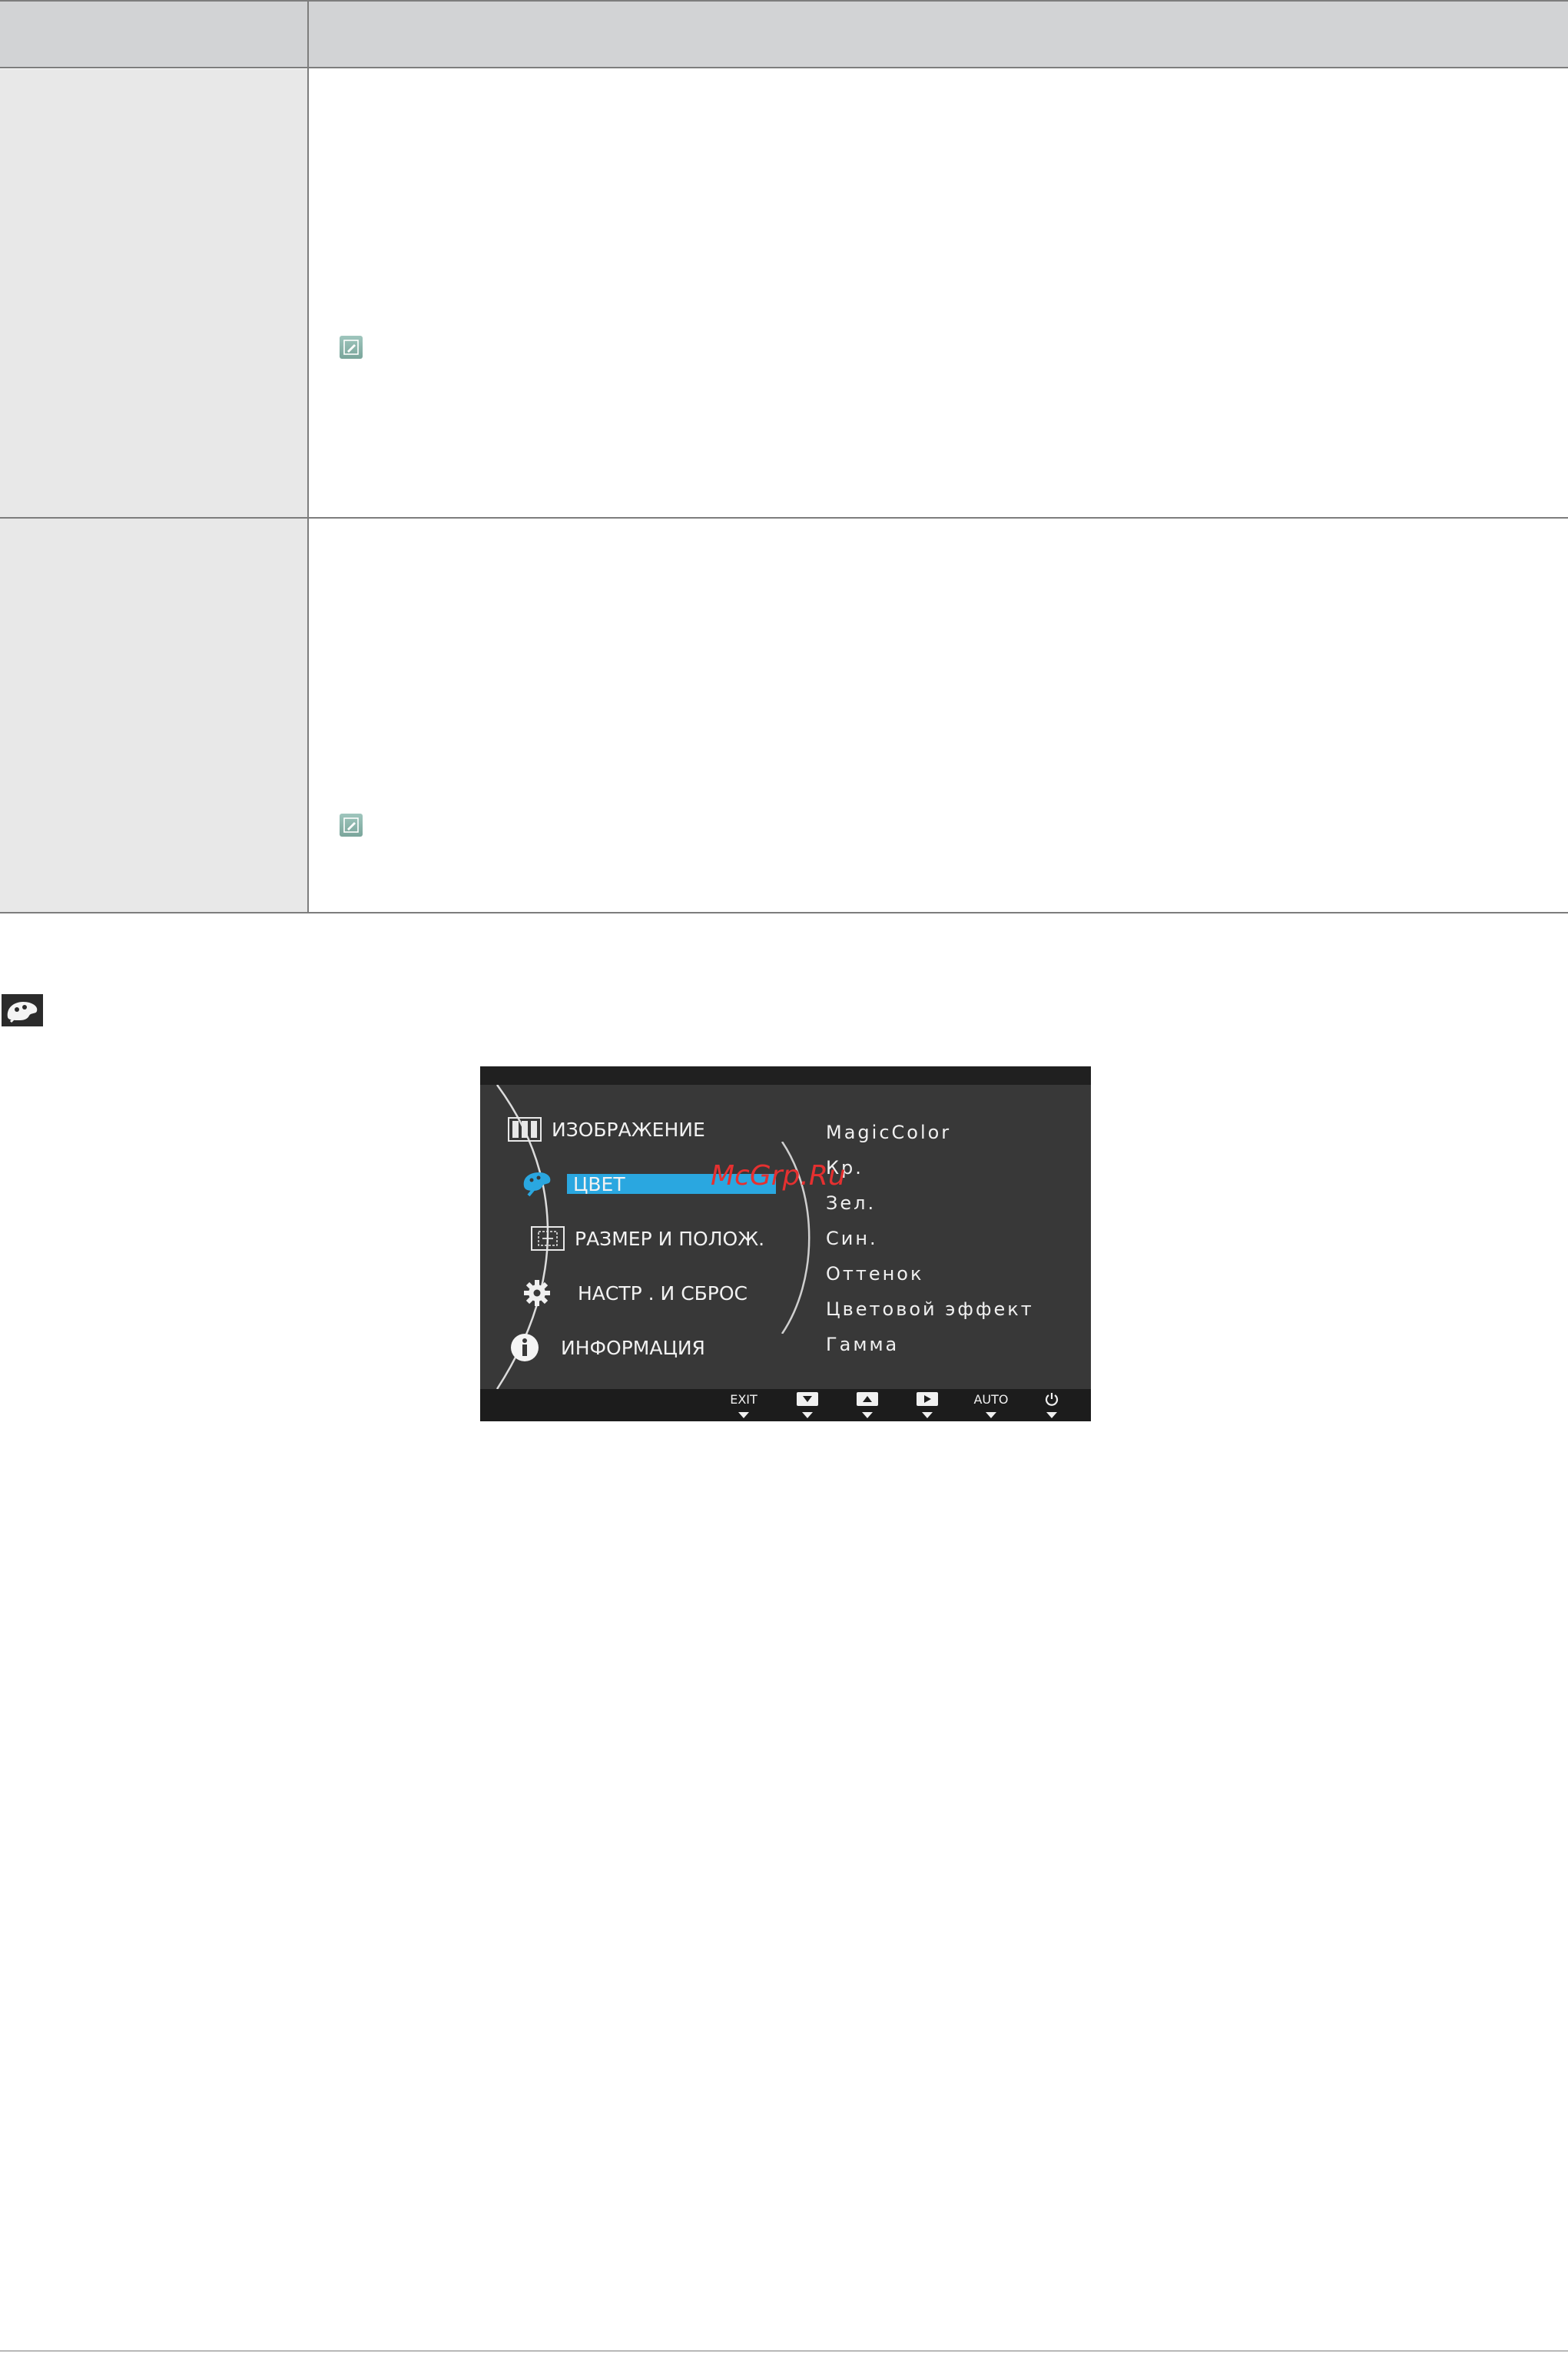 This screenshot has width=1568, height=2354. I want to click on table-row-divider, so click(784, 518).